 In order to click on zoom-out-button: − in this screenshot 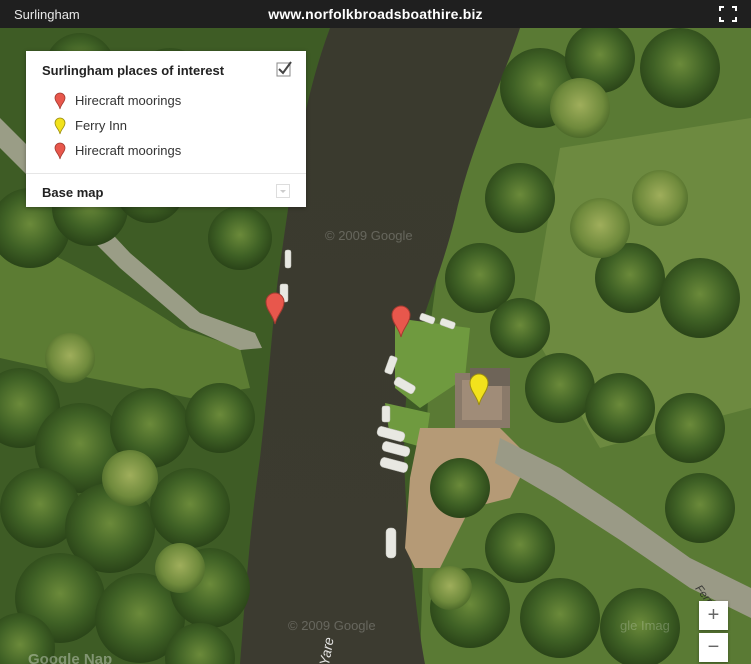, I will do `click(713, 647)`.